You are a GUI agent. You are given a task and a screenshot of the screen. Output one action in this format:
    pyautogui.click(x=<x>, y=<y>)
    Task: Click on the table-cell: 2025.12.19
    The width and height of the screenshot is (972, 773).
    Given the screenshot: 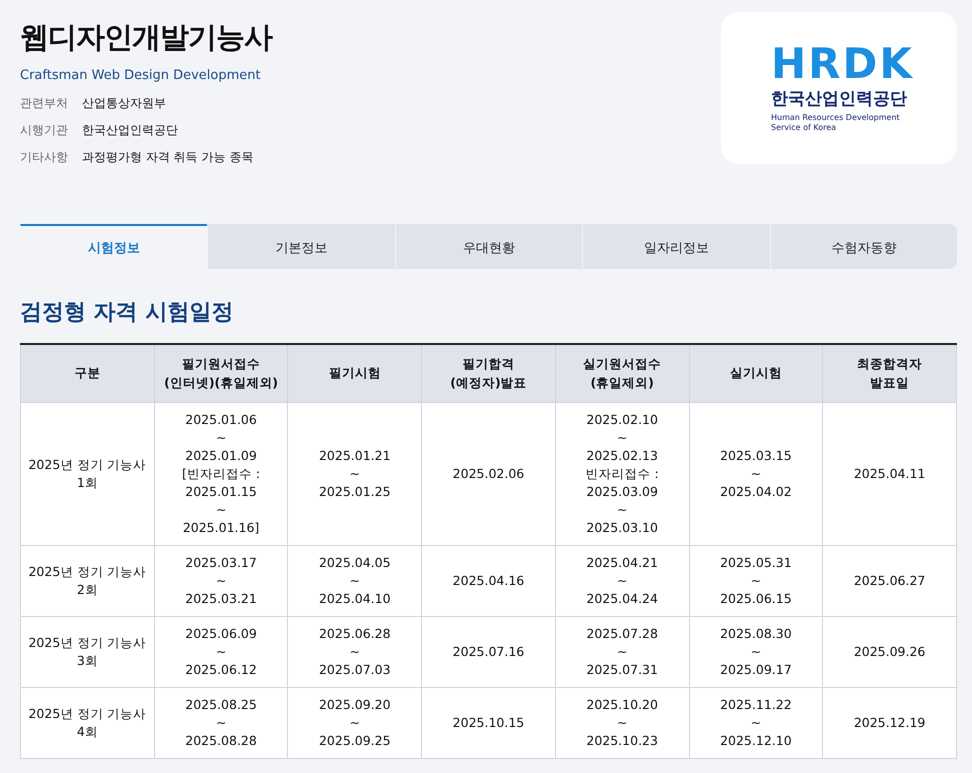 What is the action you would take?
    pyautogui.click(x=889, y=723)
    